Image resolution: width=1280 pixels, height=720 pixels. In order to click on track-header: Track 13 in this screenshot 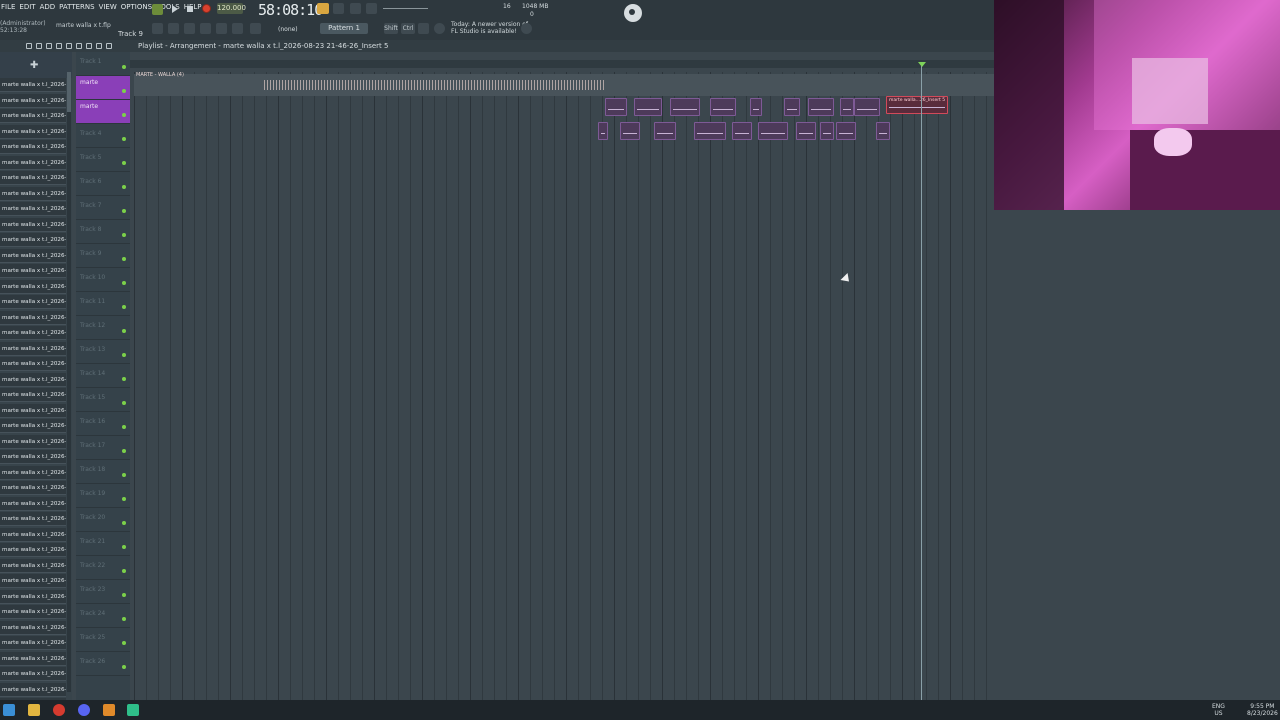, I will do `click(103, 352)`.